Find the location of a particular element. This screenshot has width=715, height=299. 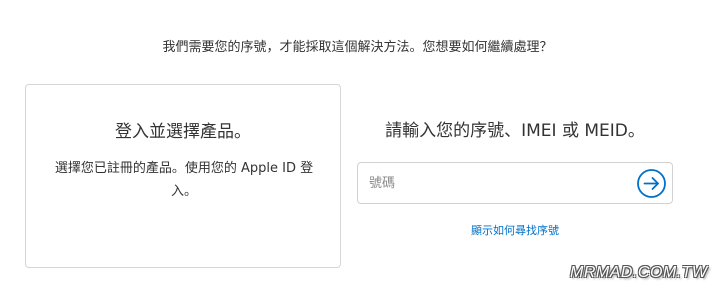

watermark: MRMAD.COM.TW is located at coordinates (639, 272).